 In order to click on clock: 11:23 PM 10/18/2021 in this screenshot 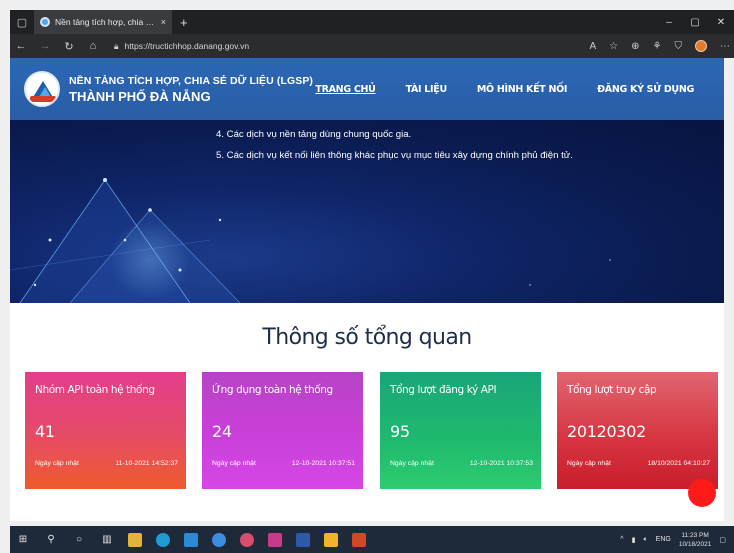, I will do `click(695, 540)`.